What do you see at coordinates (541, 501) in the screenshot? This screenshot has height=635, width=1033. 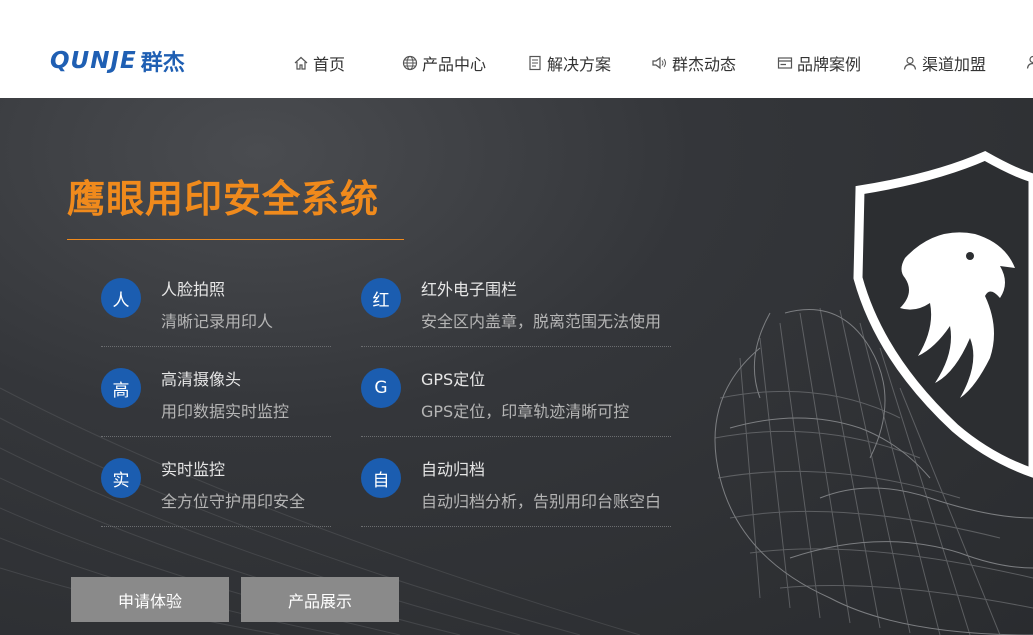 I see `feature-description: 自动归档分析，告别用印台账空白` at bounding box center [541, 501].